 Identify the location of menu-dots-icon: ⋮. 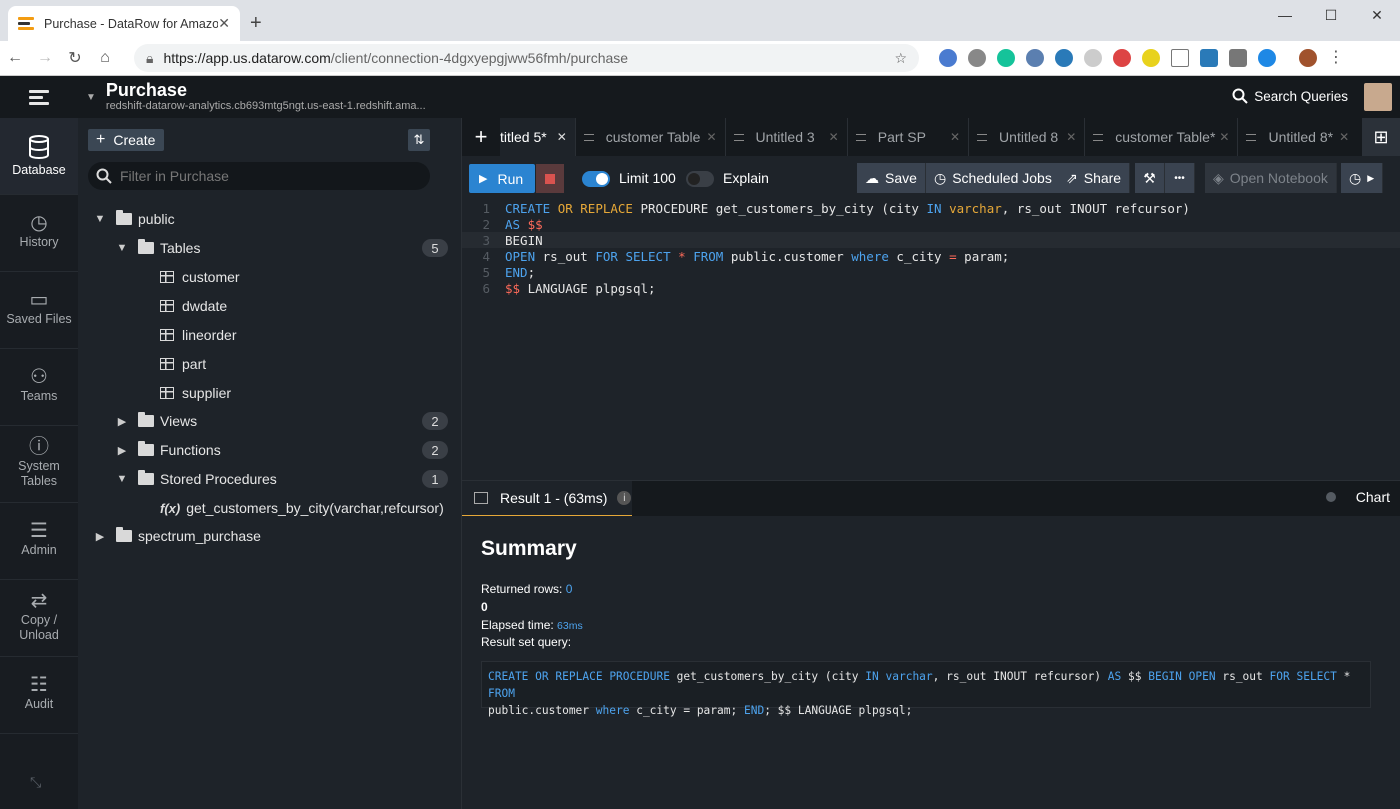
(1336, 58).